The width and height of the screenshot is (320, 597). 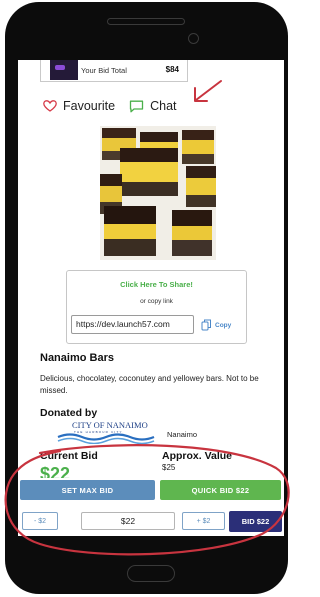 What do you see at coordinates (132, 324) in the screenshot?
I see `share-url-field: https://dev.launch57.com` at bounding box center [132, 324].